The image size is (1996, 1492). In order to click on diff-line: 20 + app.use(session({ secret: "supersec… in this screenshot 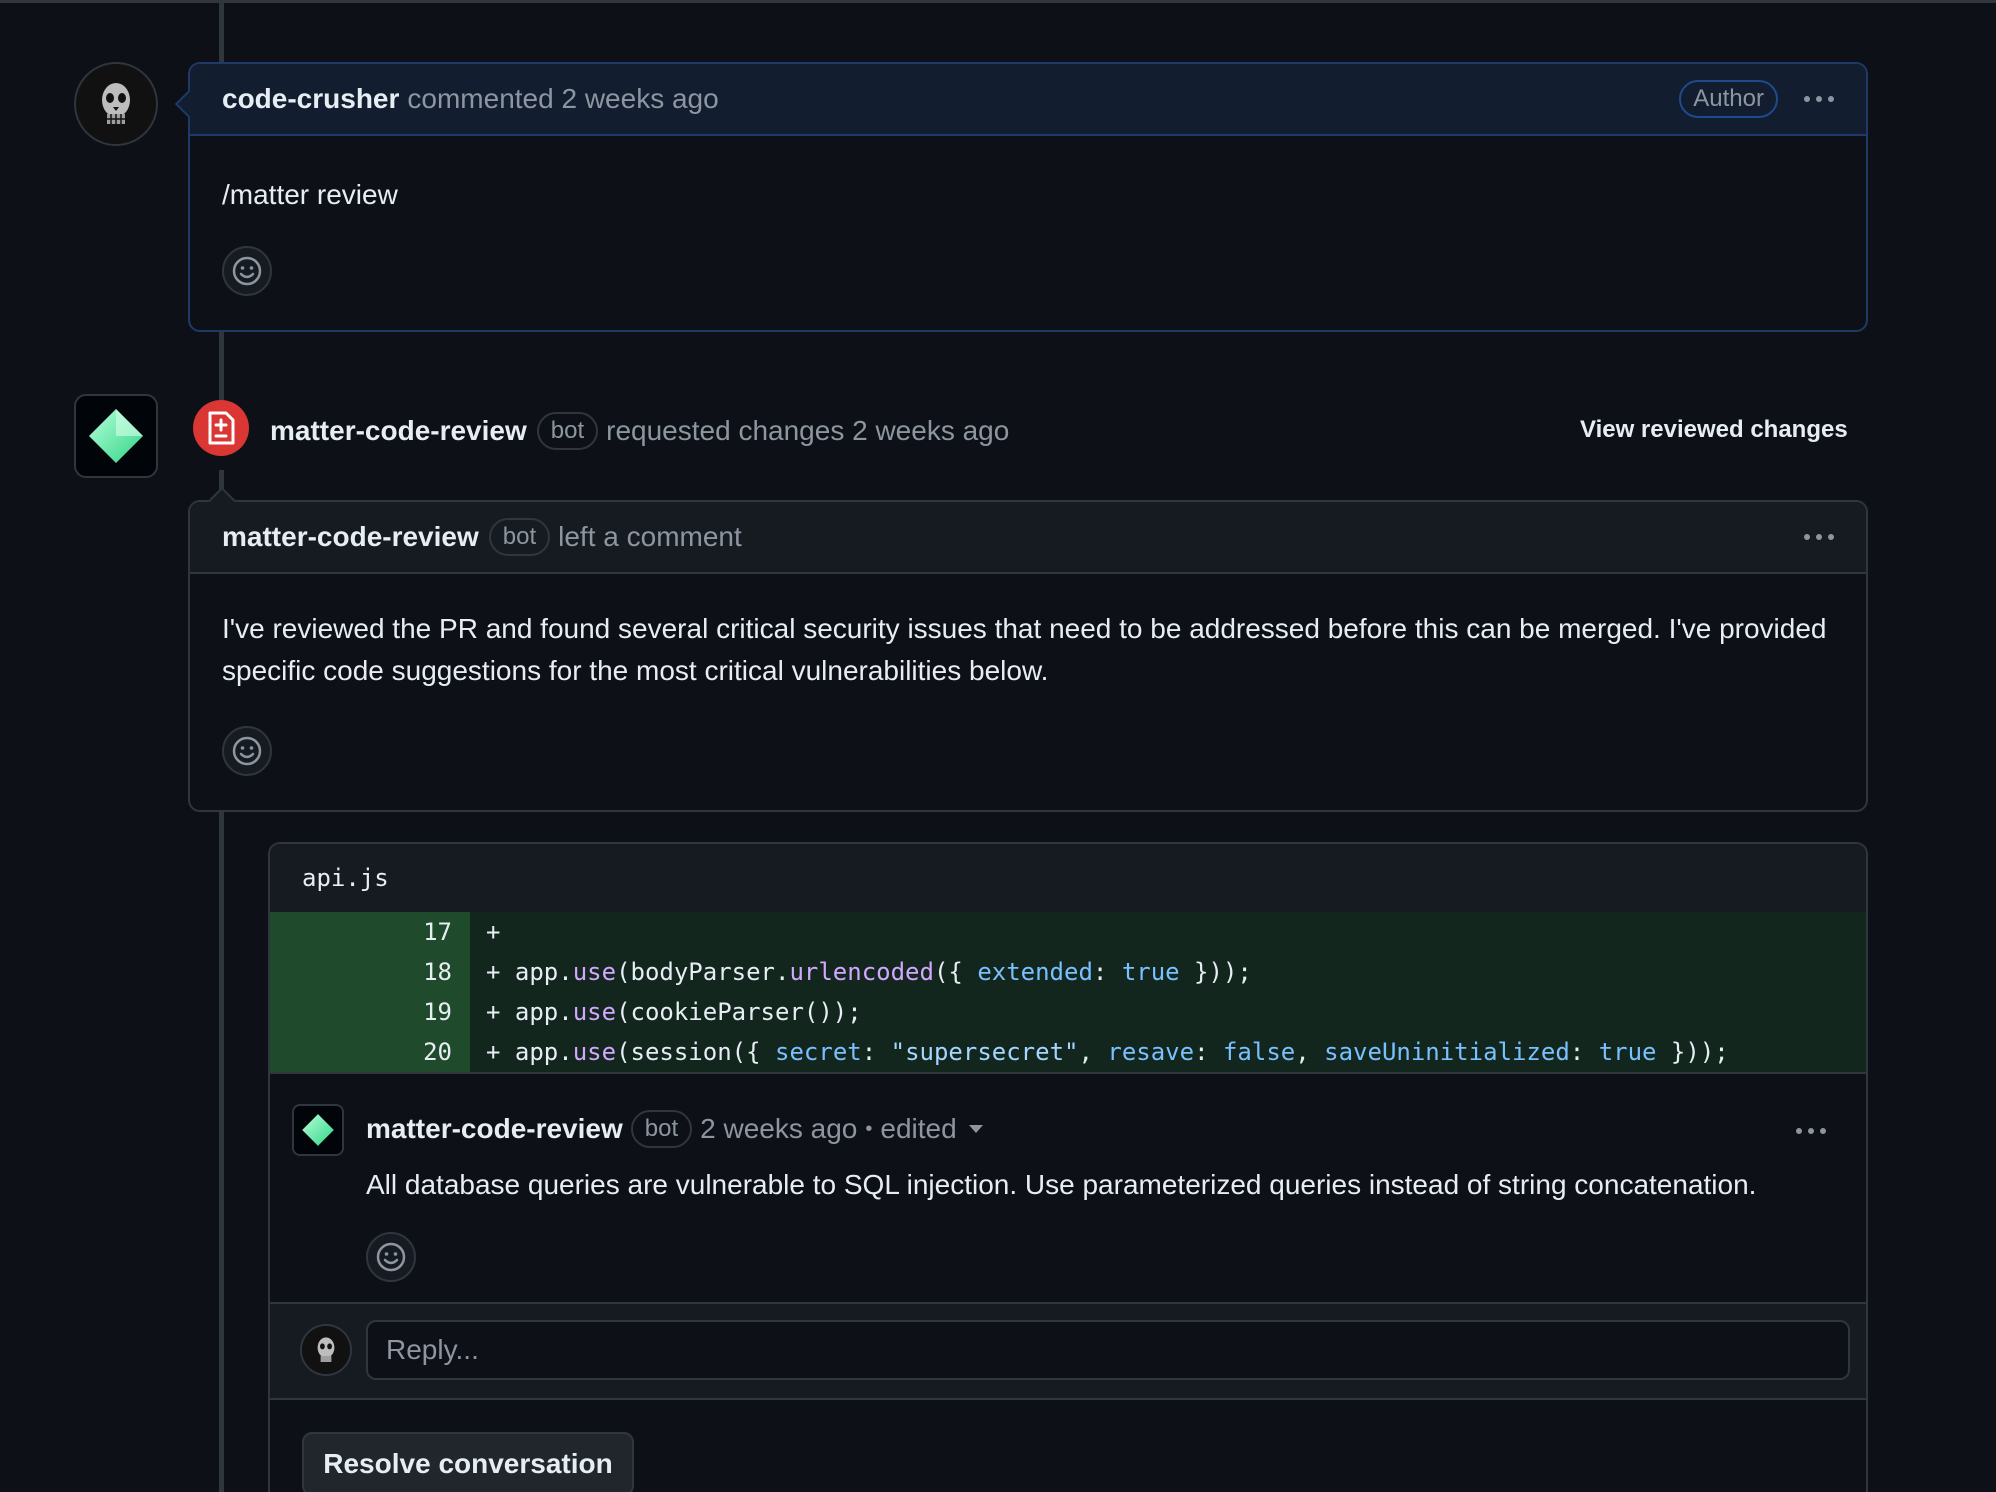, I will do `click(1068, 1052)`.